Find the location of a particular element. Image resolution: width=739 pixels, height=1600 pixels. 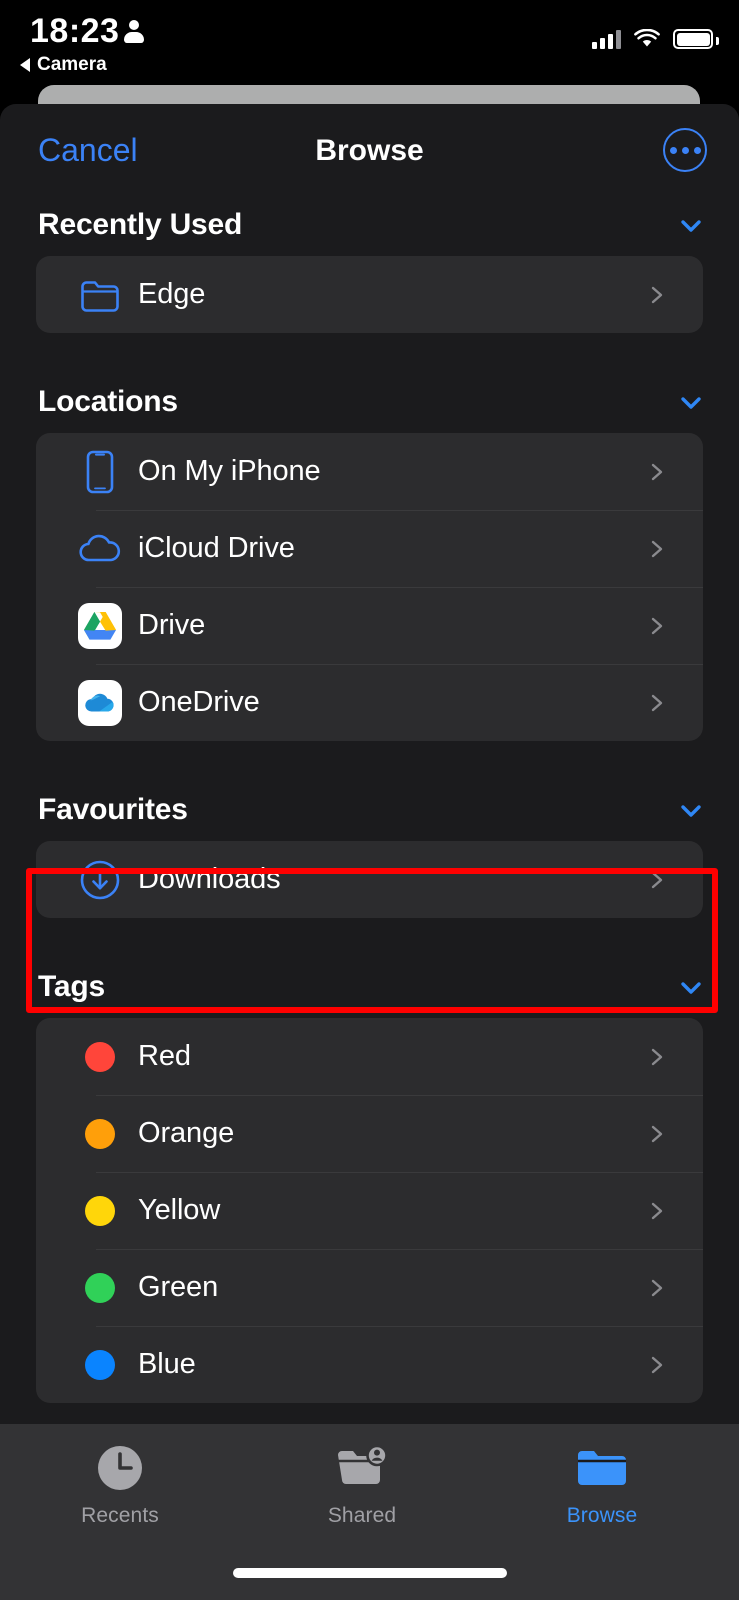

folder-outline-icon is located at coordinates (100, 295).